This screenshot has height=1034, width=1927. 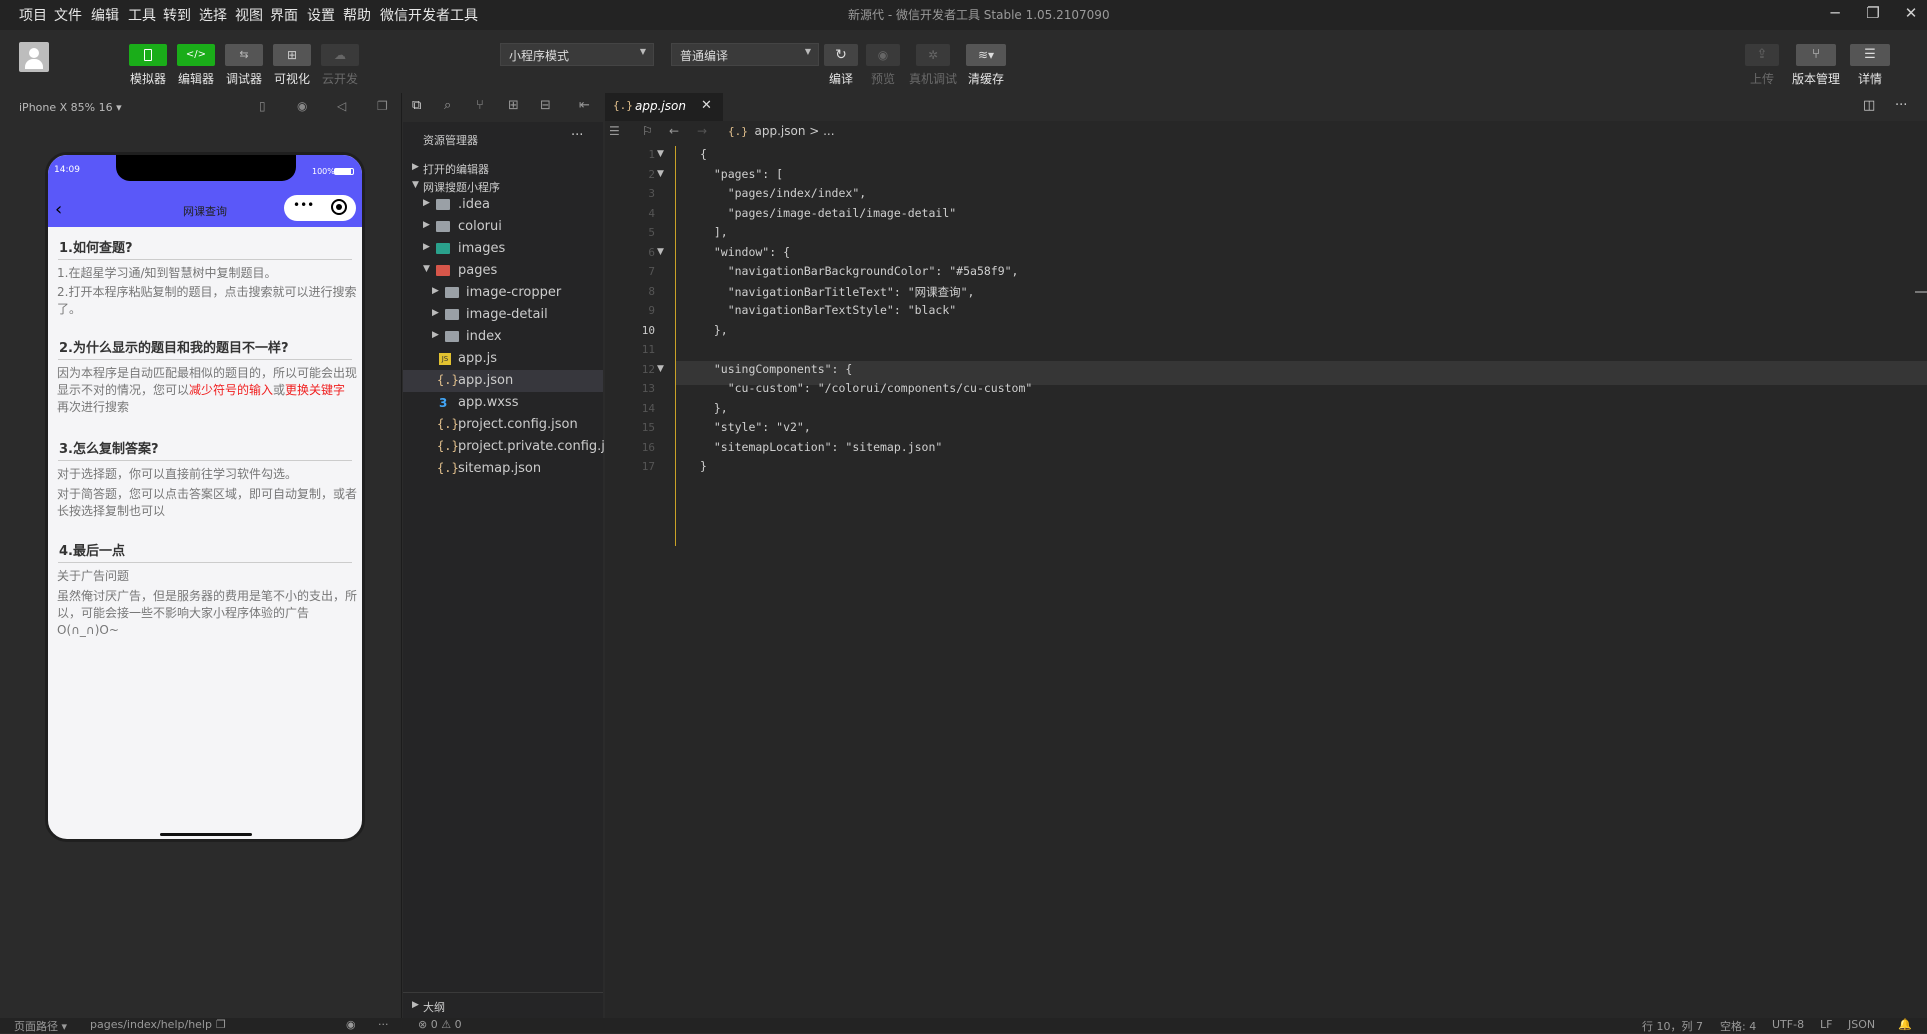 I want to click on eye-icon: ◉, so click(x=351, y=1024).